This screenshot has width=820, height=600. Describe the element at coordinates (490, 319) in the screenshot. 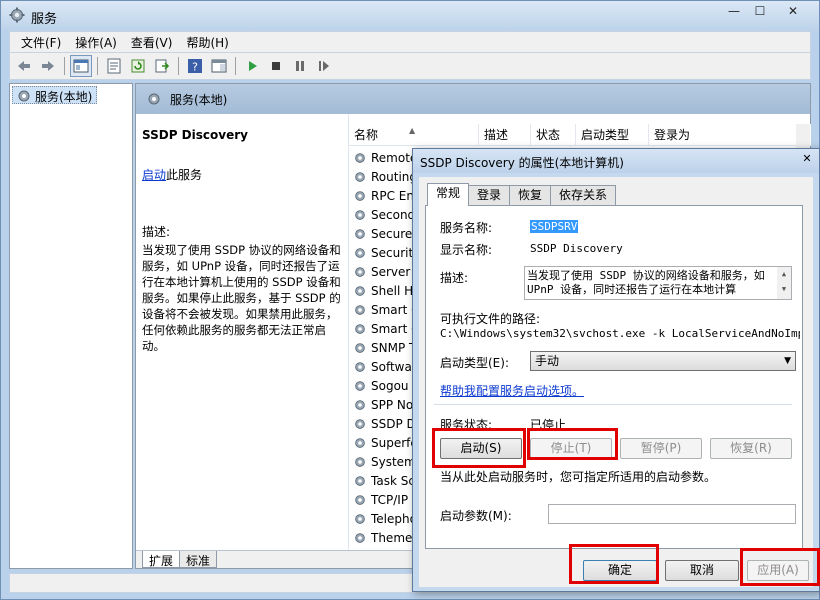

I see `executable-path-label: 可执行文件的路径:` at that location.